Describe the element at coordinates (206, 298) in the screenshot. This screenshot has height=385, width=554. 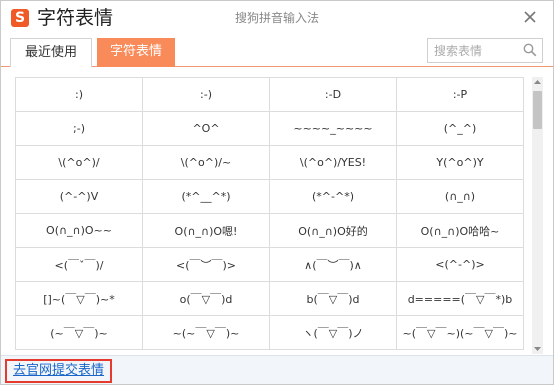
I see `emoticon-cell: o(￣▽￣)d` at that location.